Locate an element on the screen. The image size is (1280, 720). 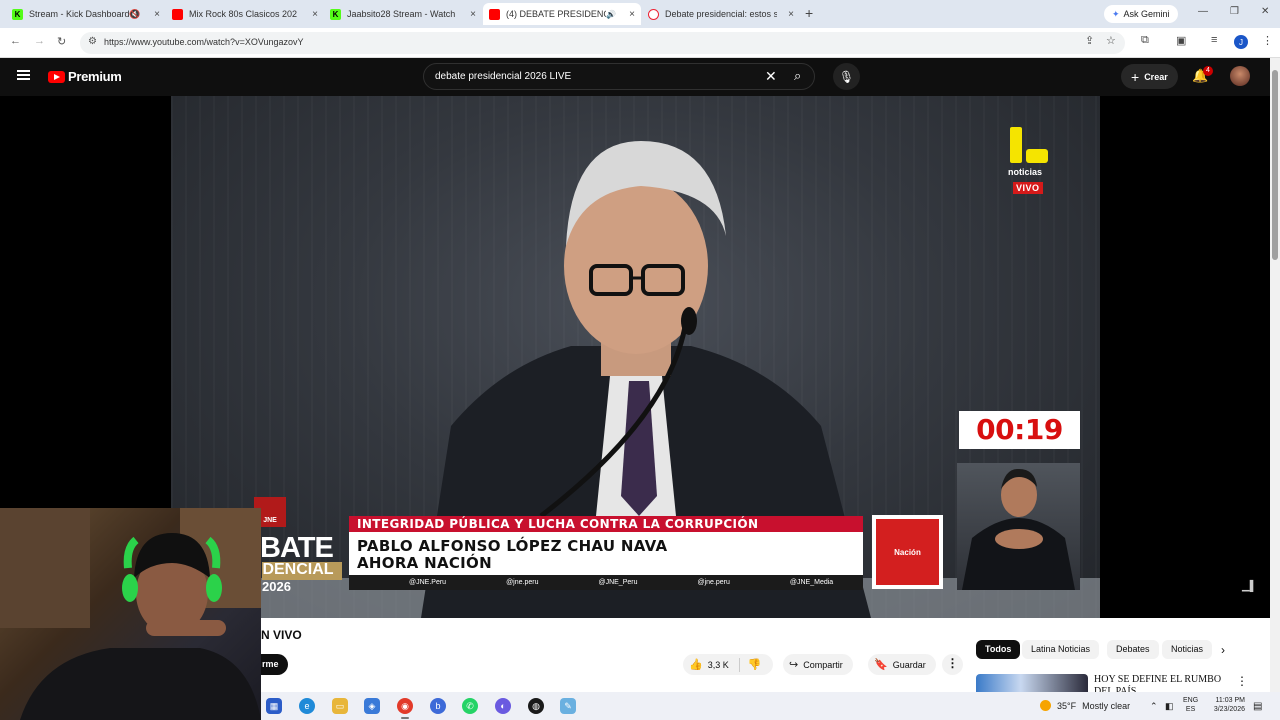
tab-title: Jaabsito28 Stream - Watch Live is located at coordinates (402, 14).